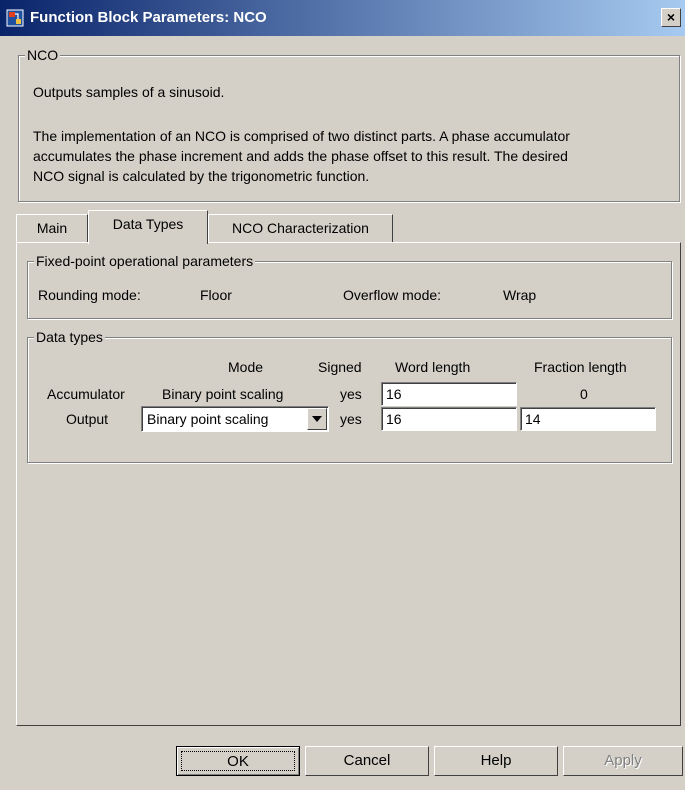 The height and width of the screenshot is (790, 685). I want to click on header-mode: Mode, so click(246, 367).